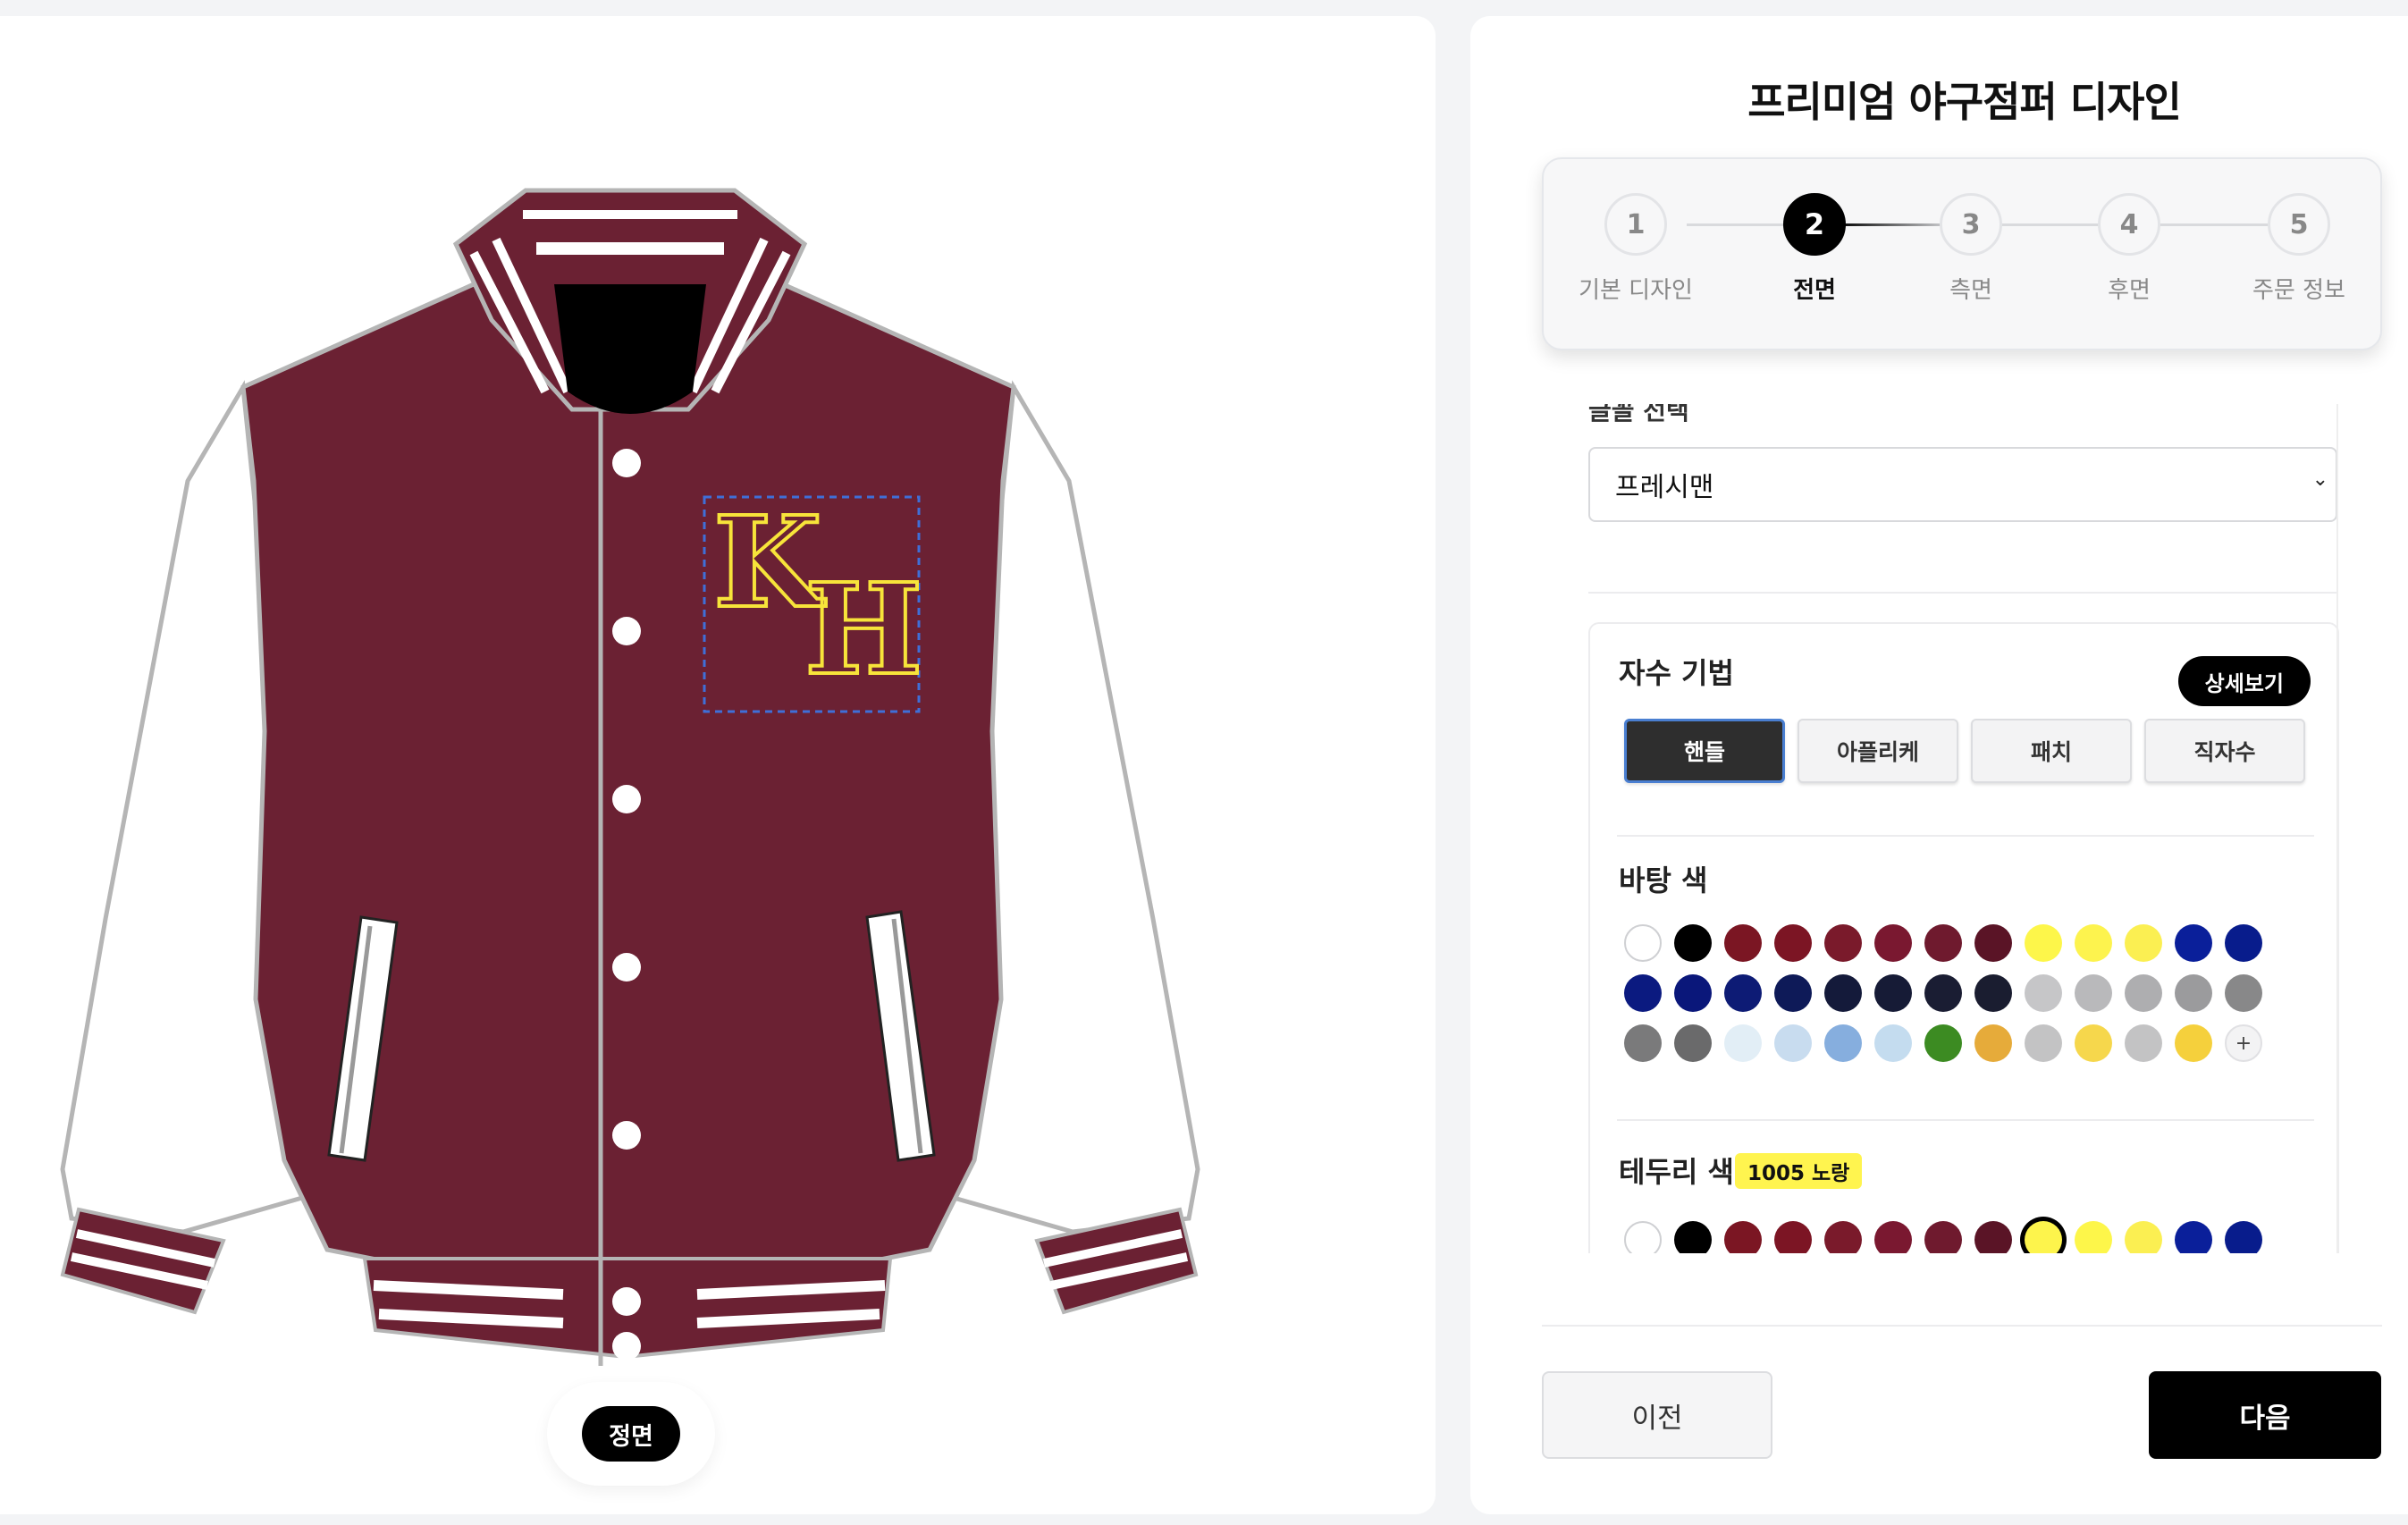 This screenshot has width=2408, height=1525. What do you see at coordinates (2051, 751) in the screenshot?
I see `technique-patch: 패치` at bounding box center [2051, 751].